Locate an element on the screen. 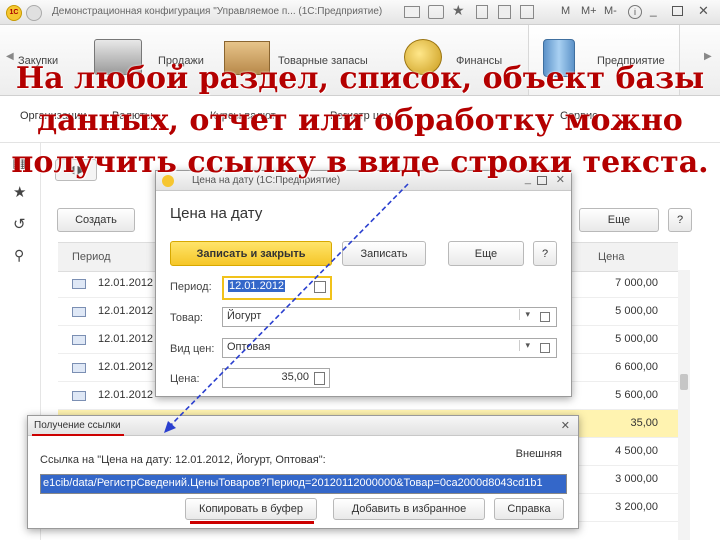  arrow-head is located at coordinates (170, 427).